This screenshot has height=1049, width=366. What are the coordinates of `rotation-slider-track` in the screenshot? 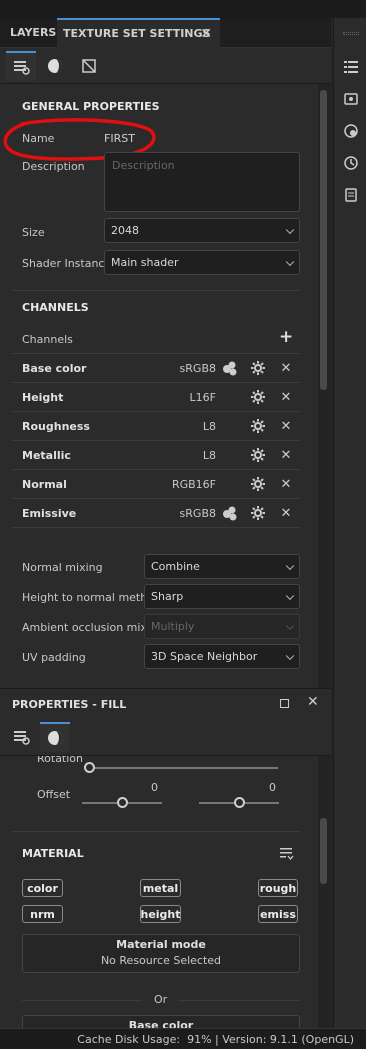 It's located at (183, 768).